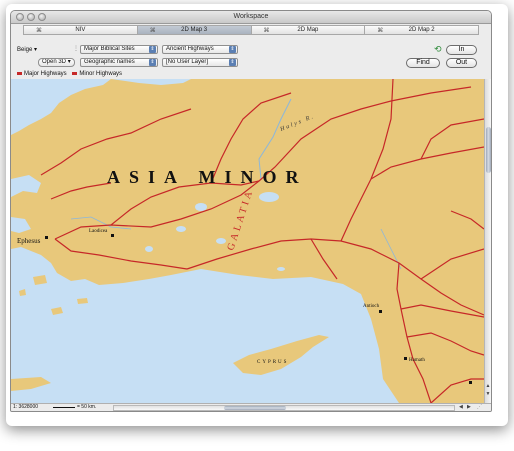  I want to click on legend-major: Major Highways, so click(45, 74).